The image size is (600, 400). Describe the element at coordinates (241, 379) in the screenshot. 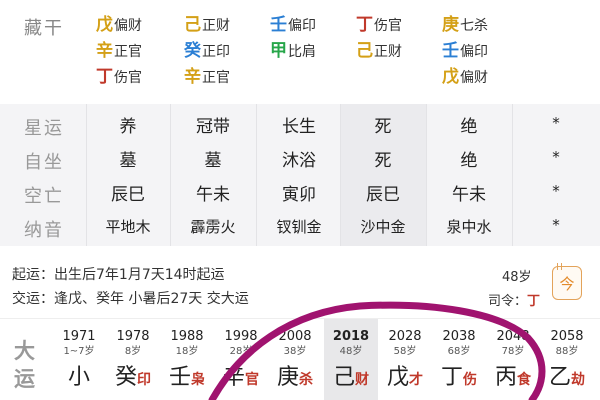

I see `dayun-ganzhi: 辛官` at that location.